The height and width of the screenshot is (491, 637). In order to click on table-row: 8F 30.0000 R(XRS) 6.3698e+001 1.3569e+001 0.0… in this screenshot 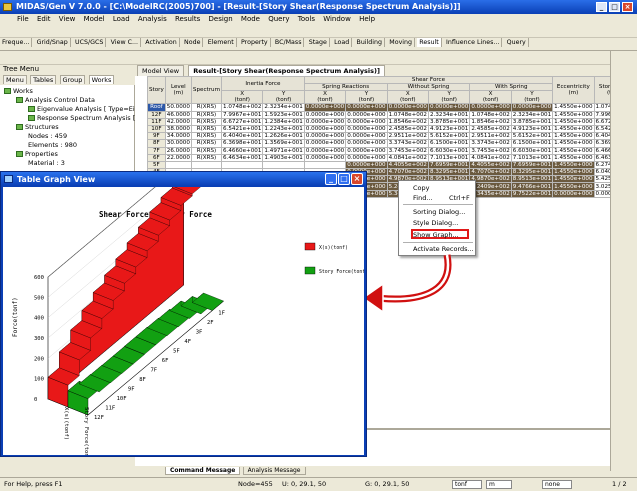, I will do `click(391, 143)`.